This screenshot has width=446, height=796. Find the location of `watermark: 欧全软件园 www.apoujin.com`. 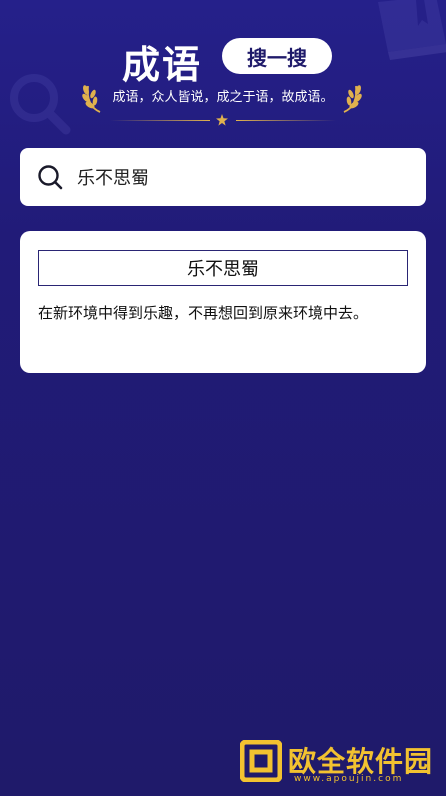

watermark: 欧全软件园 www.apoujin.com is located at coordinates (340, 763).